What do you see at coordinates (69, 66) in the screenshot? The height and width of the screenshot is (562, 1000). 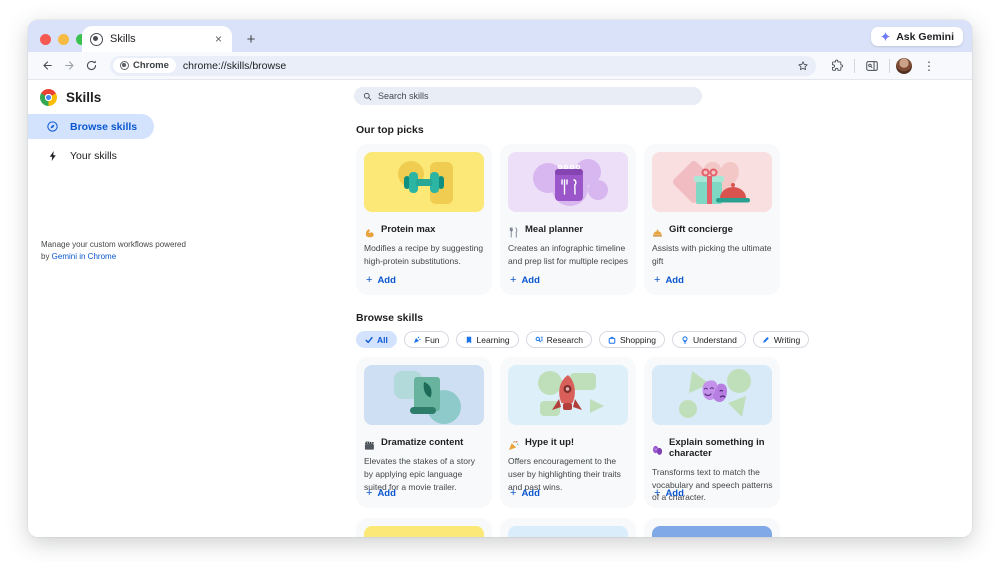 I see `forward-icon` at bounding box center [69, 66].